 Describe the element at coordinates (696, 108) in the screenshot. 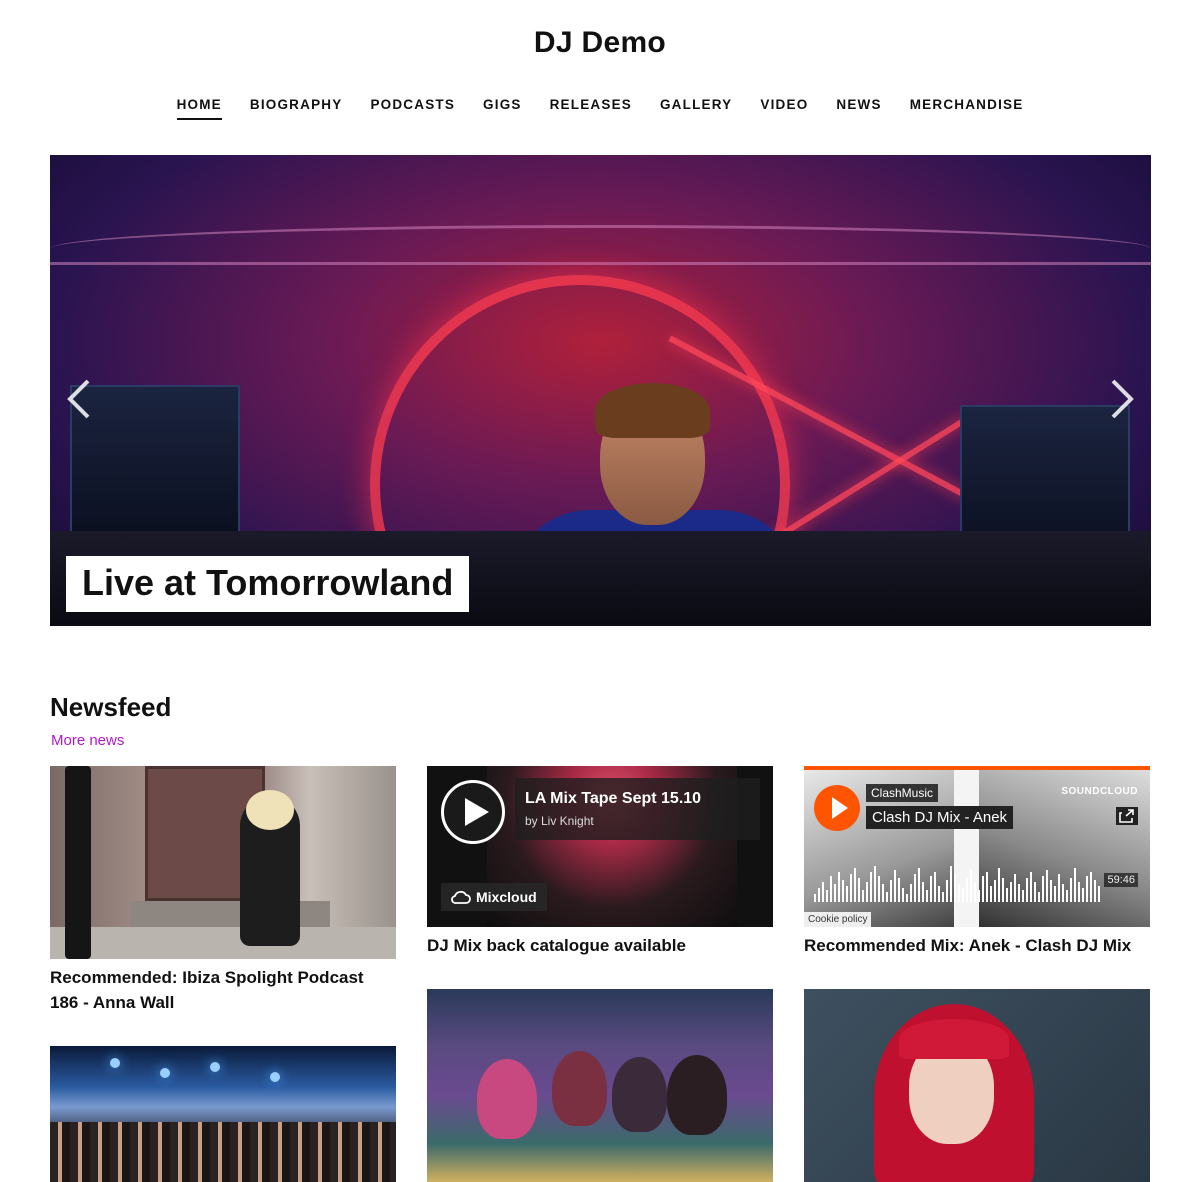

I see `nav-gallery: GALLERY` at that location.